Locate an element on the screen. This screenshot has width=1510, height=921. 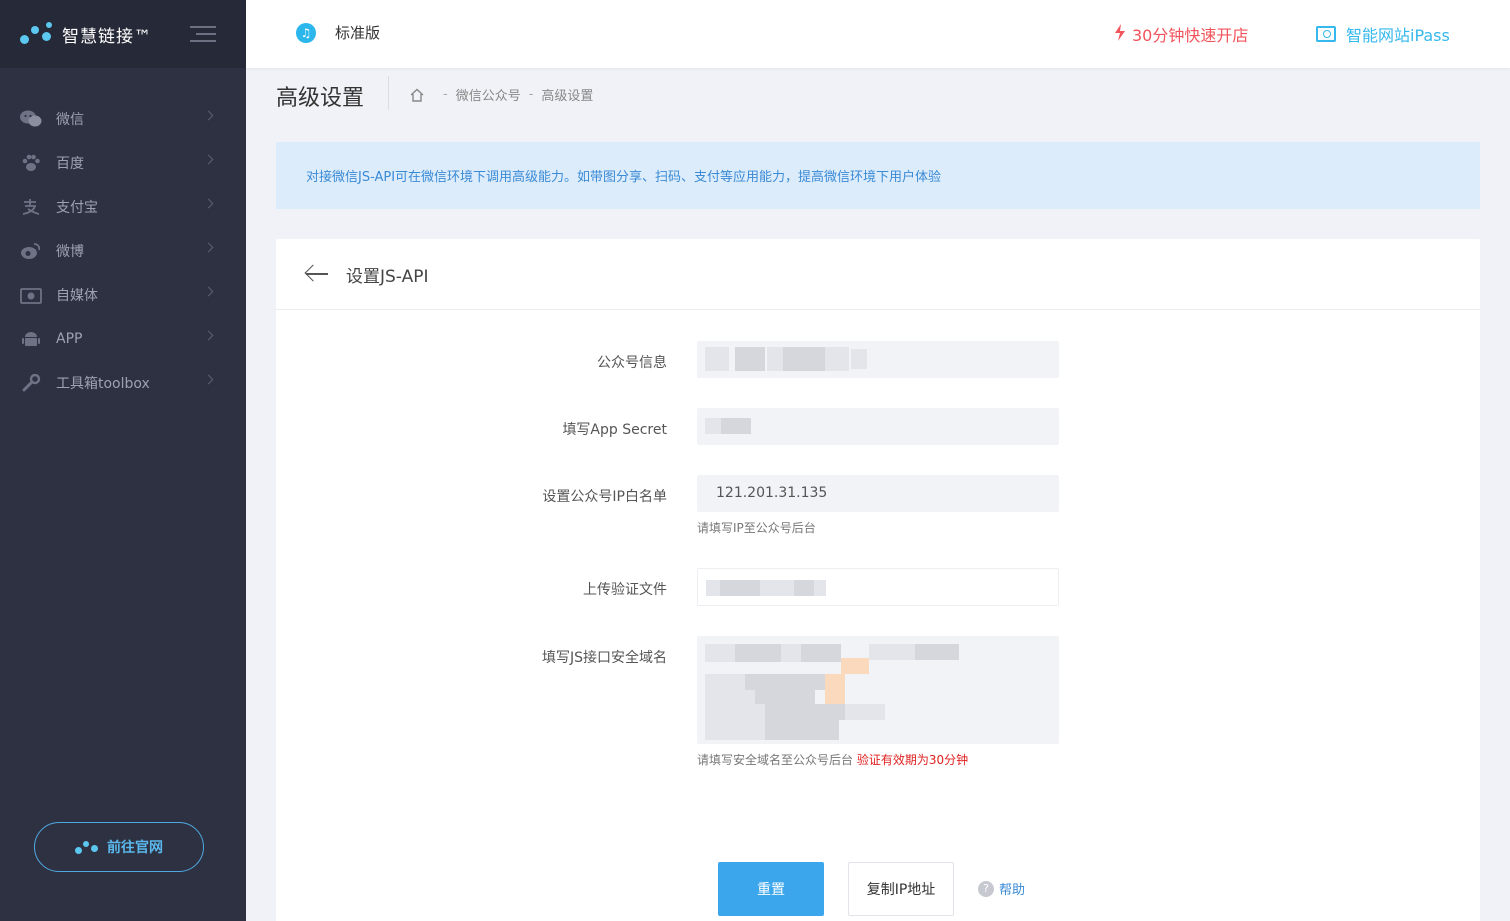
js-domain-textarea is located at coordinates (878, 690).